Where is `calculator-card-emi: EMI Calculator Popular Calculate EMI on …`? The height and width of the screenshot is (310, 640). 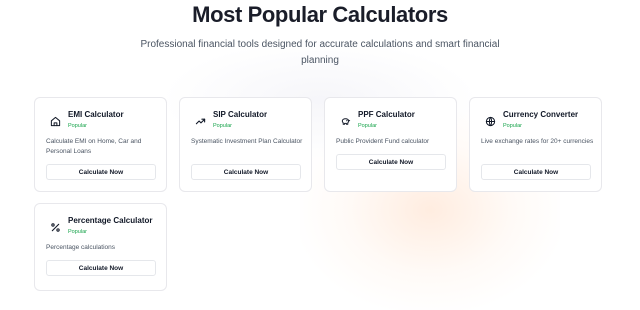
calculator-card-emi: EMI Calculator Popular Calculate EMI on … is located at coordinates (100, 144).